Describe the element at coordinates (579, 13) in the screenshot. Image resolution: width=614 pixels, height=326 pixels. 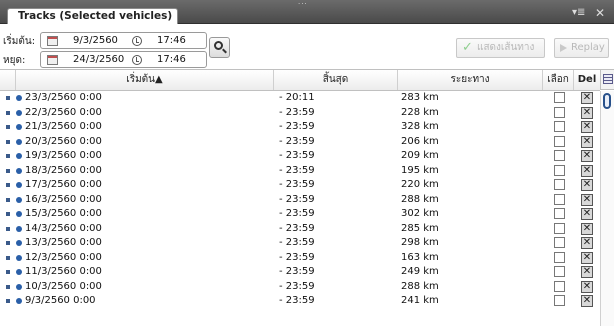
I see `tab-menu-icon: ▾≣` at that location.